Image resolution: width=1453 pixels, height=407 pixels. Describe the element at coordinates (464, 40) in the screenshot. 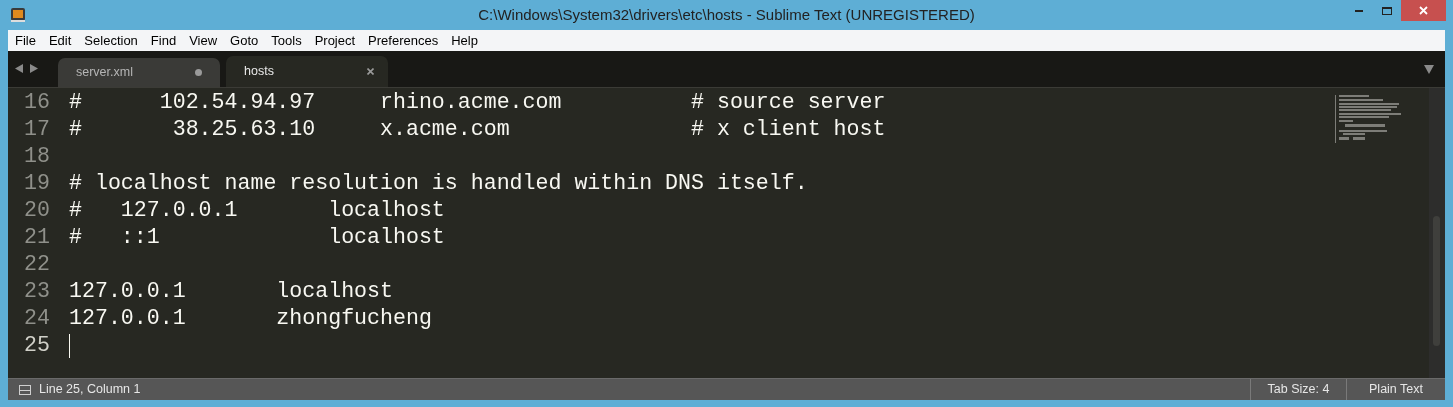

I see `menu-item: Help` at that location.